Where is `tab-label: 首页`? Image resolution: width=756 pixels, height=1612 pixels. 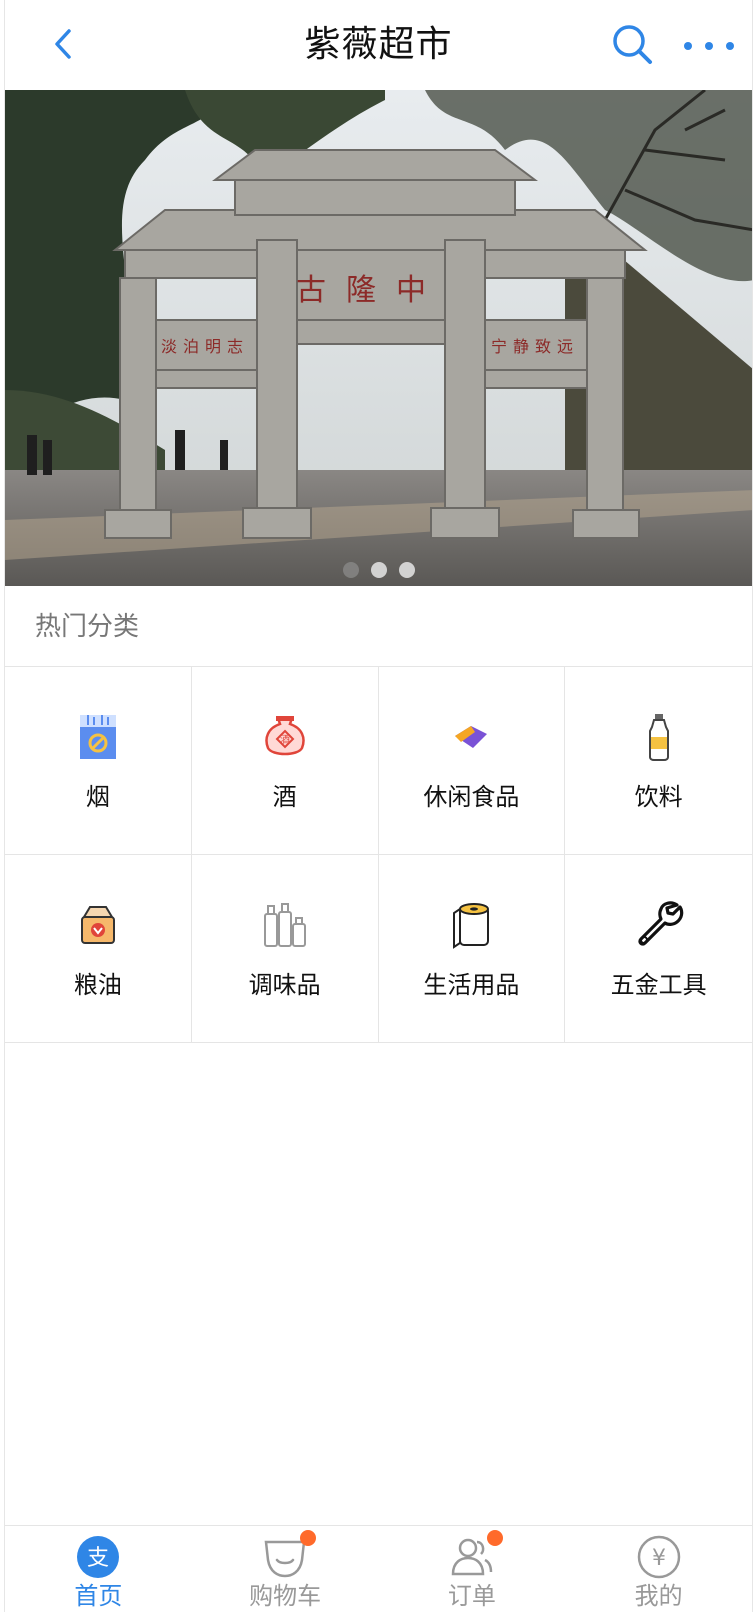 tab-label: 首页 is located at coordinates (98, 1596).